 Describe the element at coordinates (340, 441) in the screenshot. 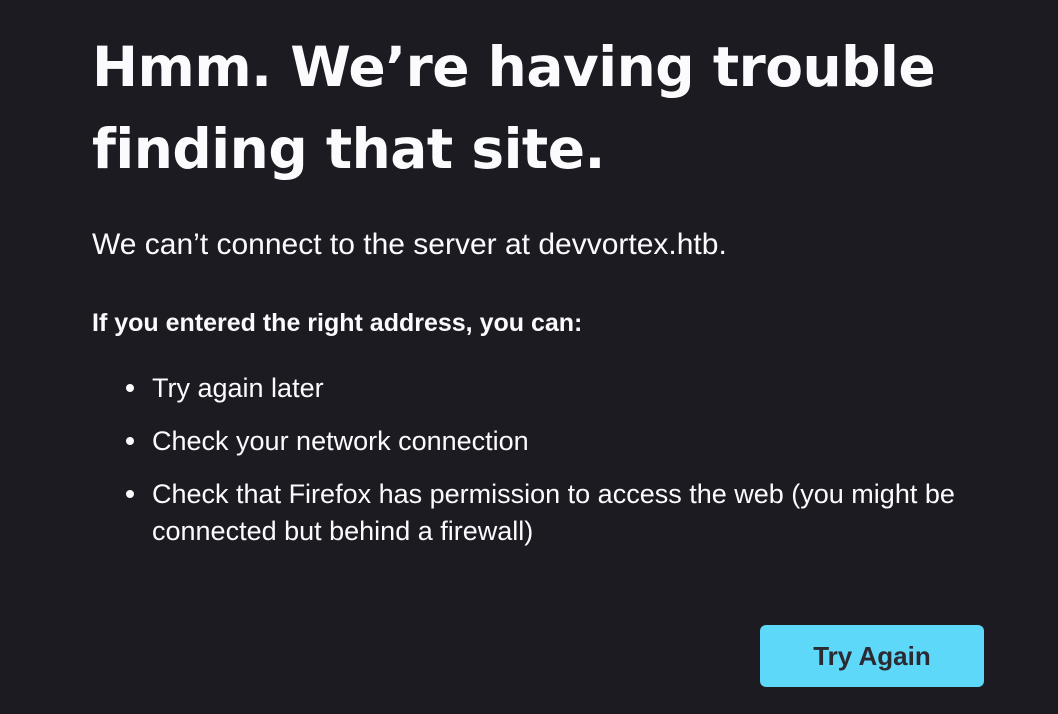

I see `suggestion-text: Check your network connection` at that location.